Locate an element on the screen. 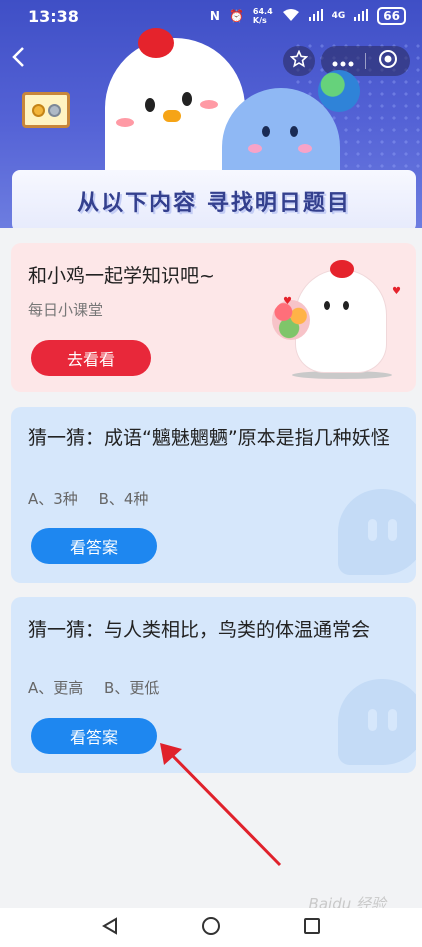 The image size is (422, 947). circle-home-icon is located at coordinates (211, 928).